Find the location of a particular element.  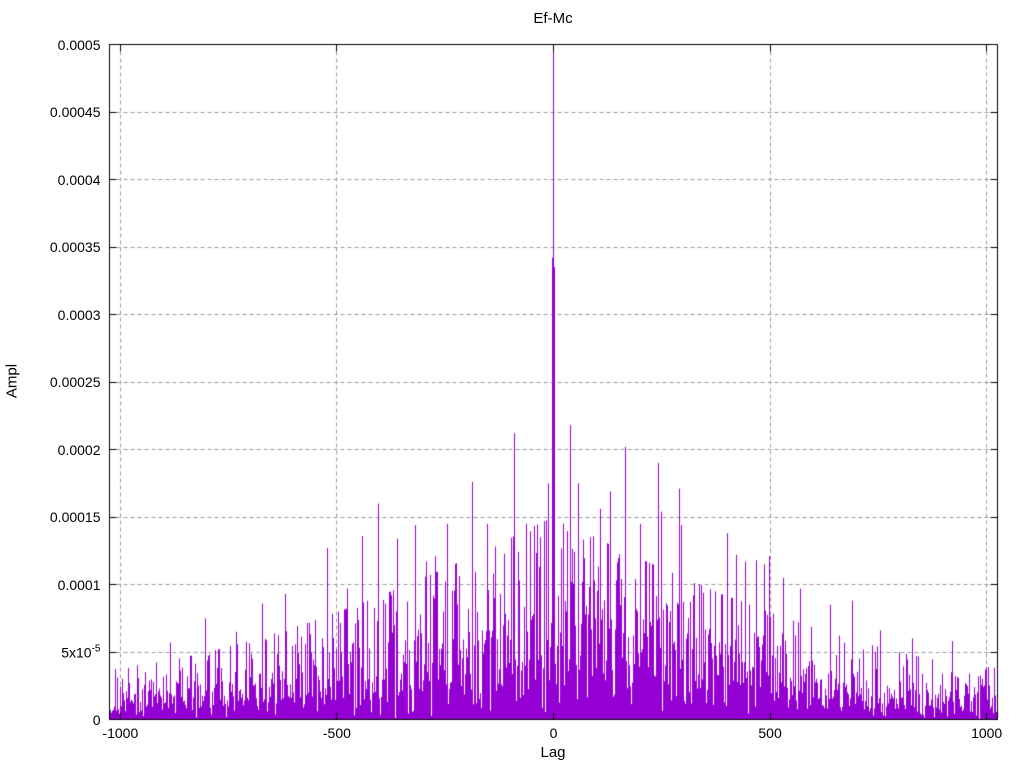

y-tick-label: 0.00045 is located at coordinates (75, 112).